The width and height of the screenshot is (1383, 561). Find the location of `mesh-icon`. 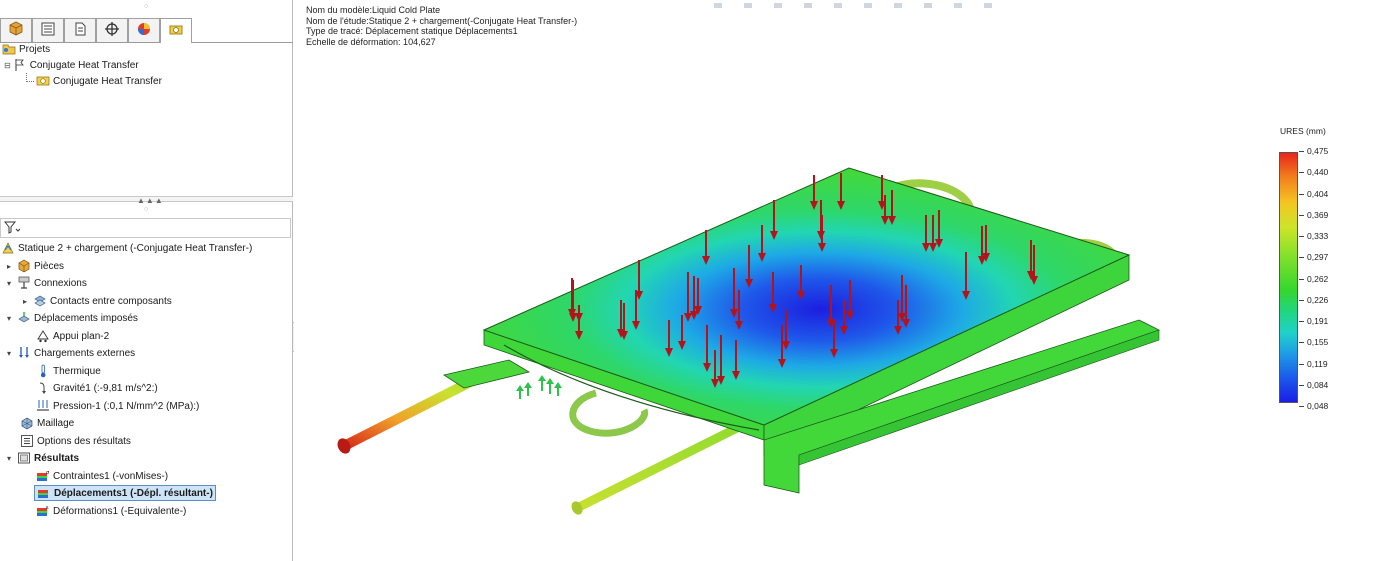

mesh-icon is located at coordinates (27, 423).